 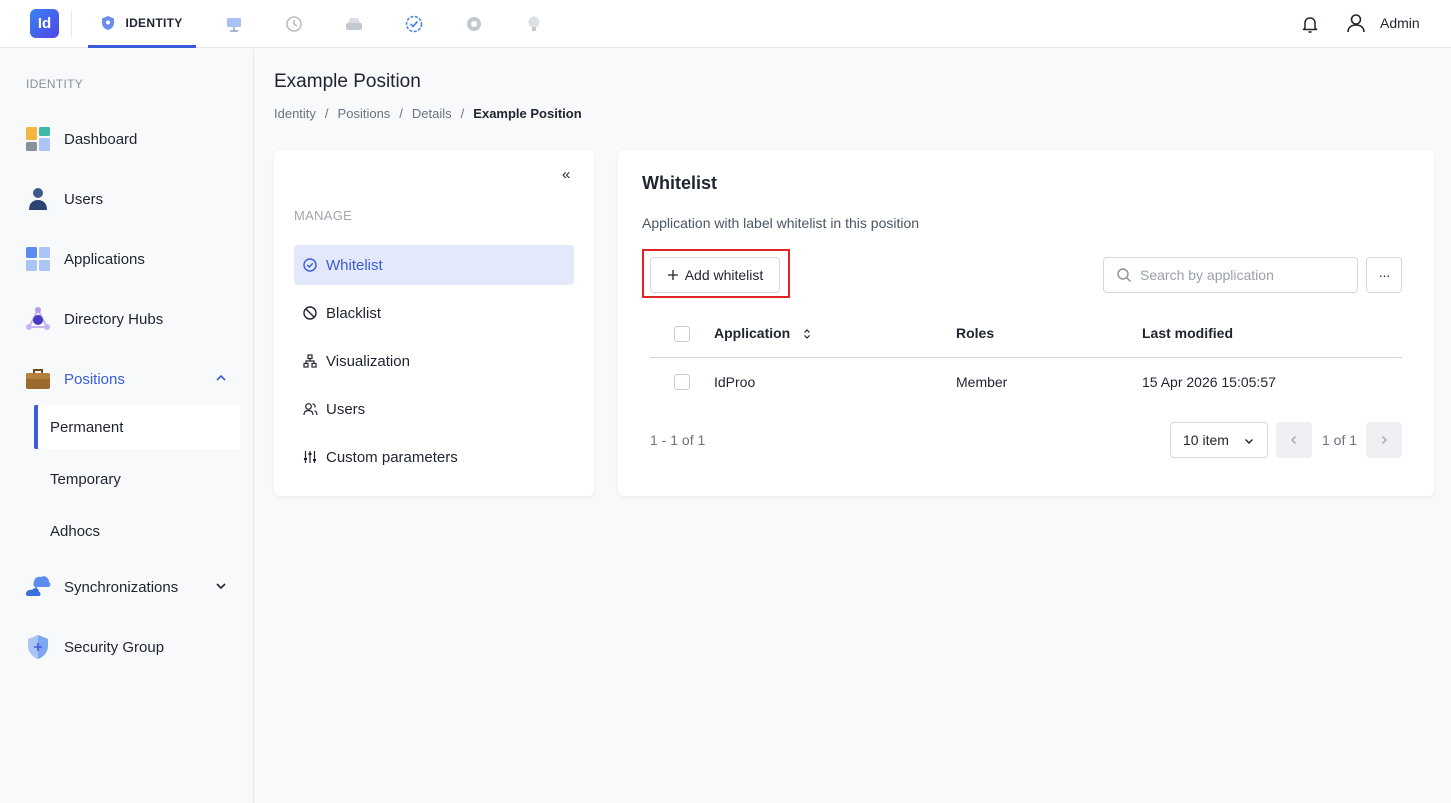 I want to click on manage-item-label: Custom parameters, so click(x=392, y=457).